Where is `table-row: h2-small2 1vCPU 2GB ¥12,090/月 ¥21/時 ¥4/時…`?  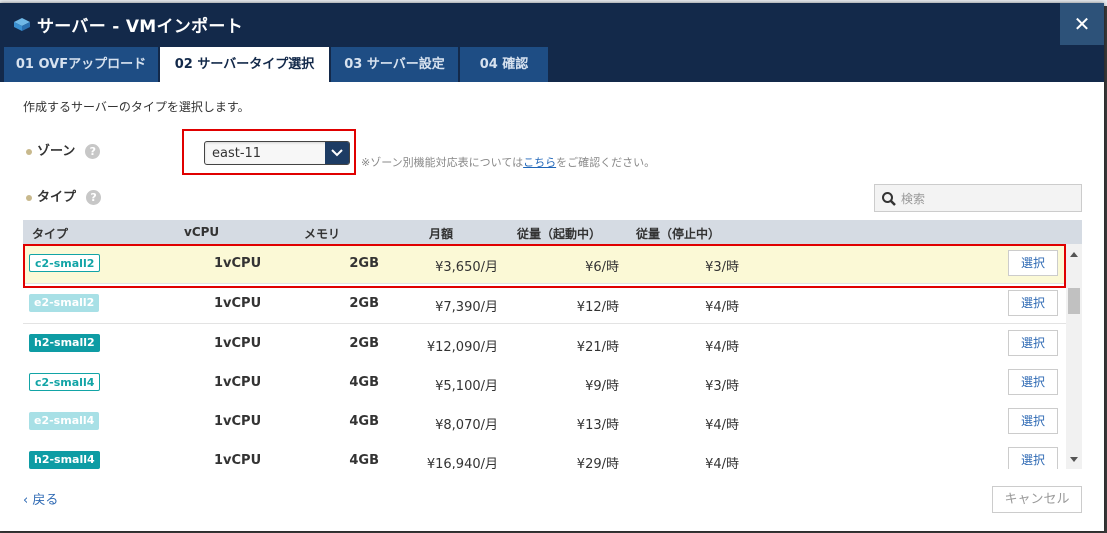
table-row: h2-small2 1vCPU 2GB ¥12,090/月 ¥21/時 ¥4/時… is located at coordinates (544, 344).